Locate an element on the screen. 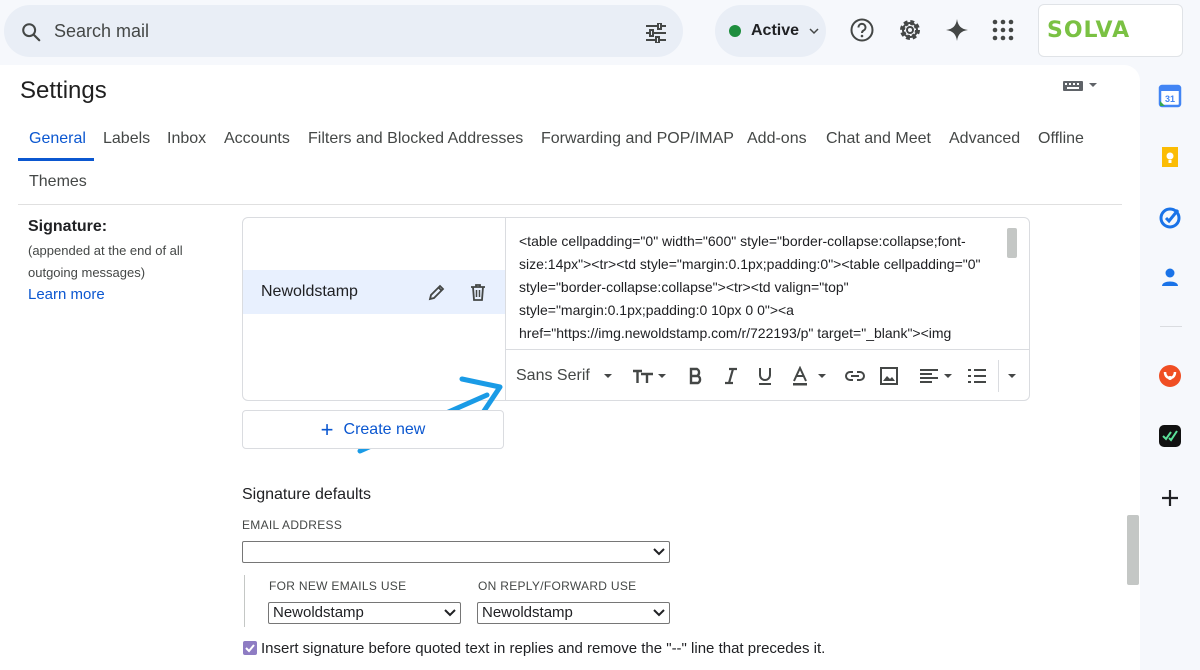 The width and height of the screenshot is (1200, 670). create-new-signature-button: + Create new is located at coordinates (373, 429).